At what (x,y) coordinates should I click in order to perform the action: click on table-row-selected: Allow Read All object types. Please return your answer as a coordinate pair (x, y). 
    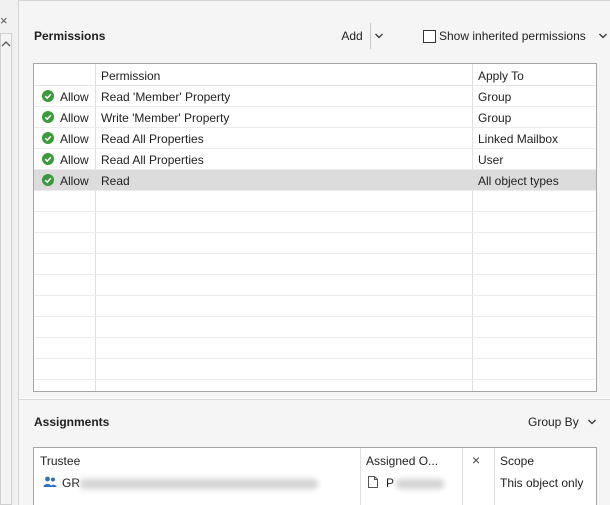
    Looking at the image, I should click on (315, 180).